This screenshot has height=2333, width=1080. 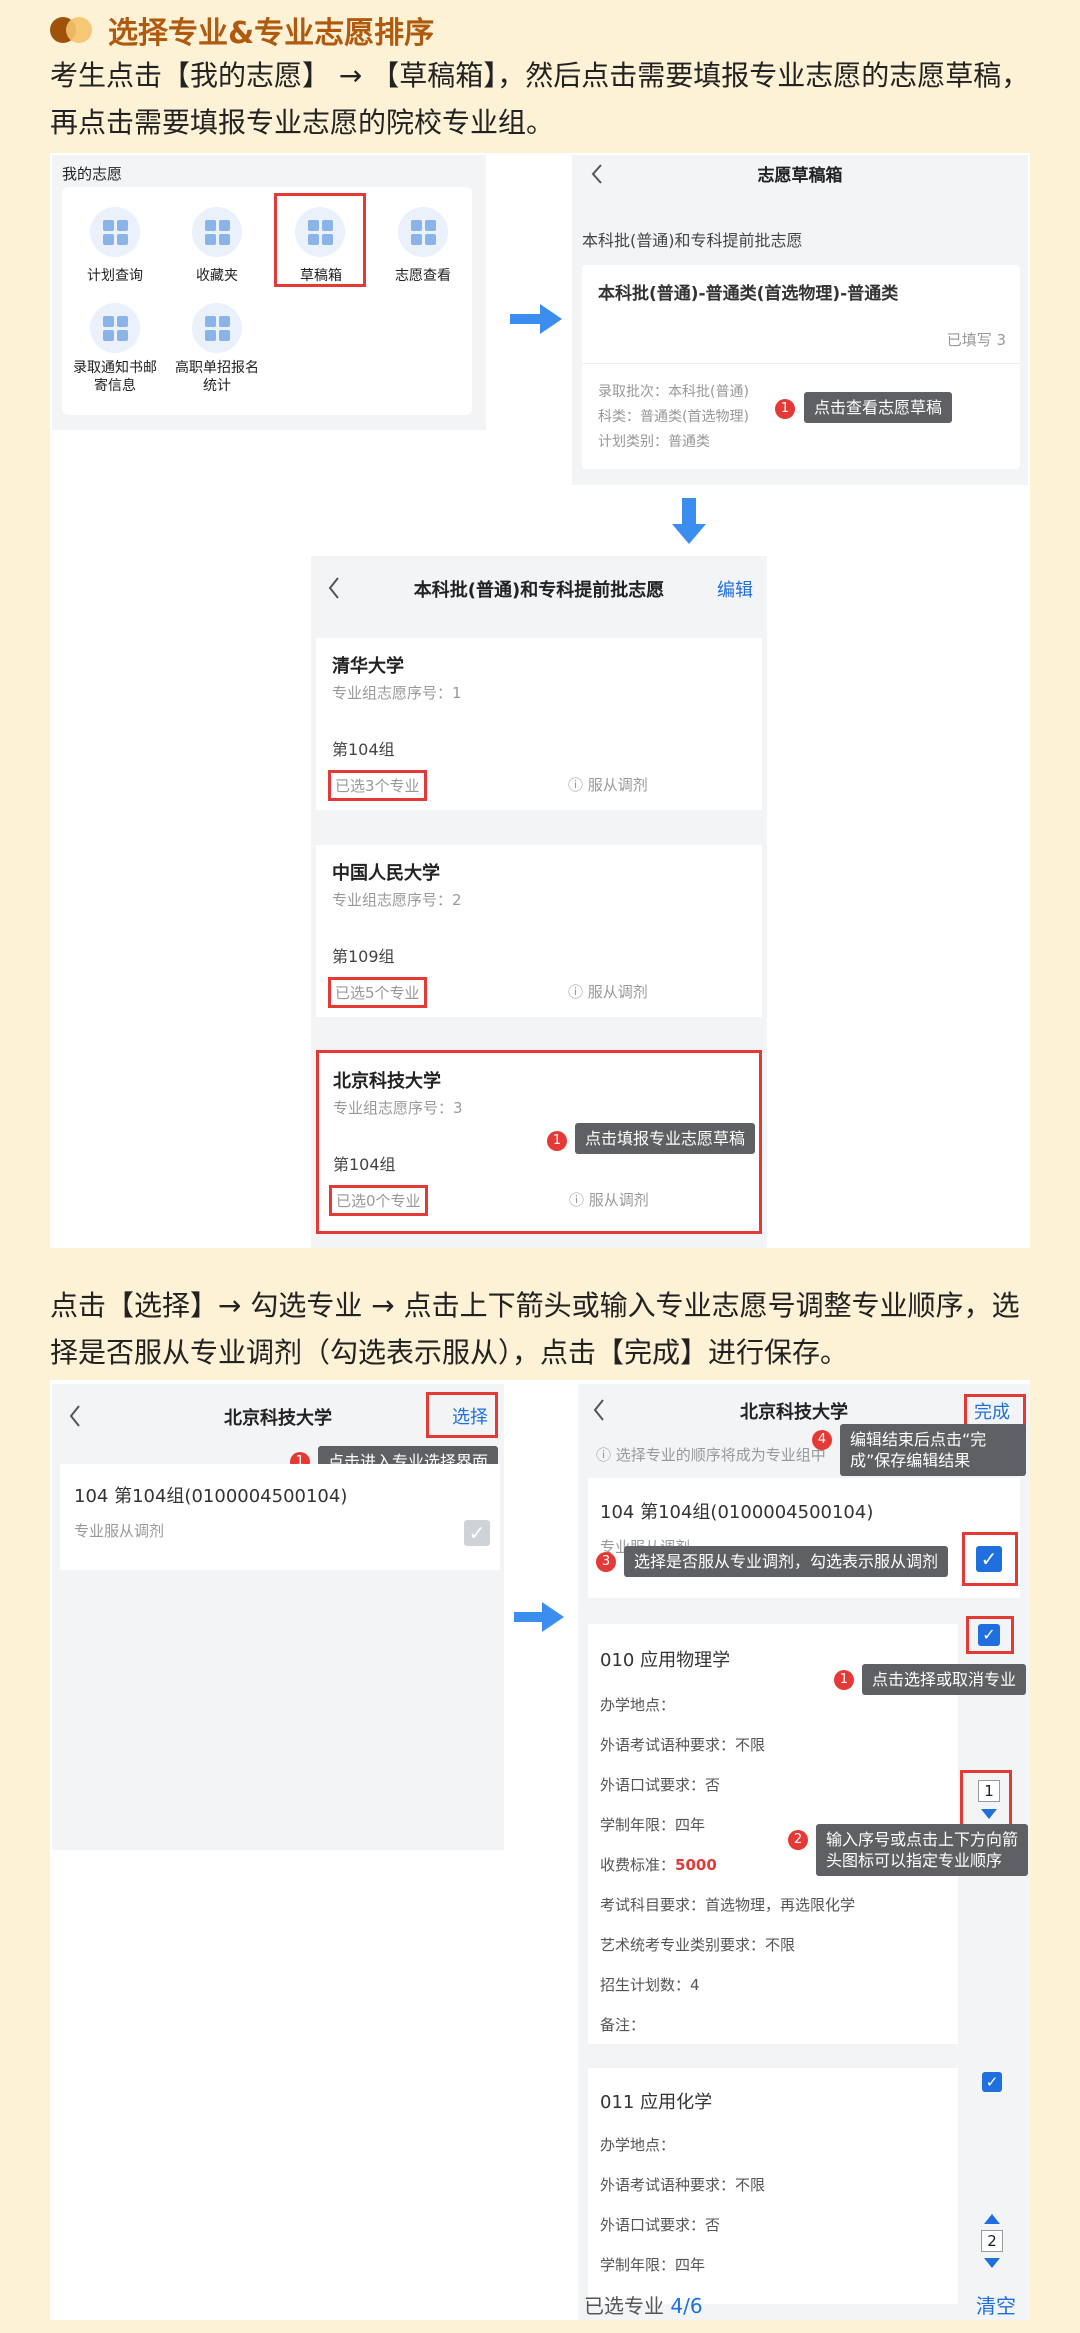 I want to click on selected-count: 已选0个专业, so click(x=378, y=1200).